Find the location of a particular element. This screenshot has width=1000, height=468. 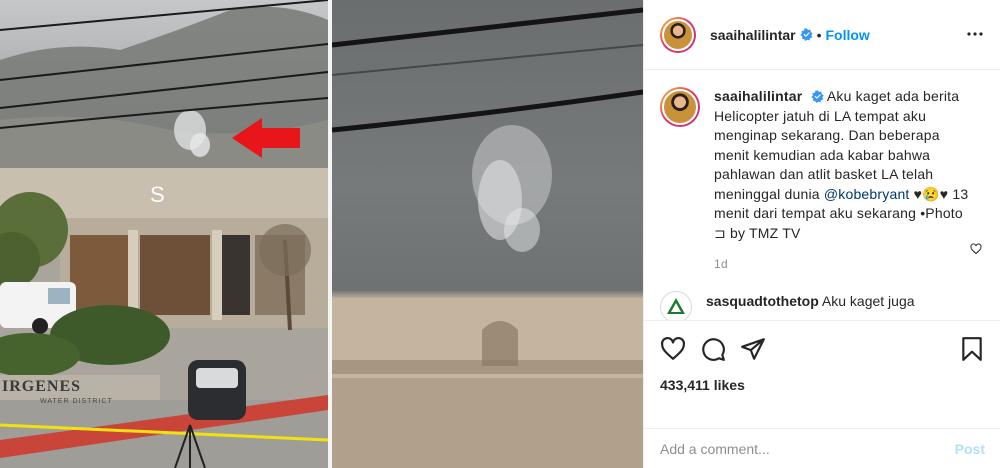

author-avatar is located at coordinates (678, 34).